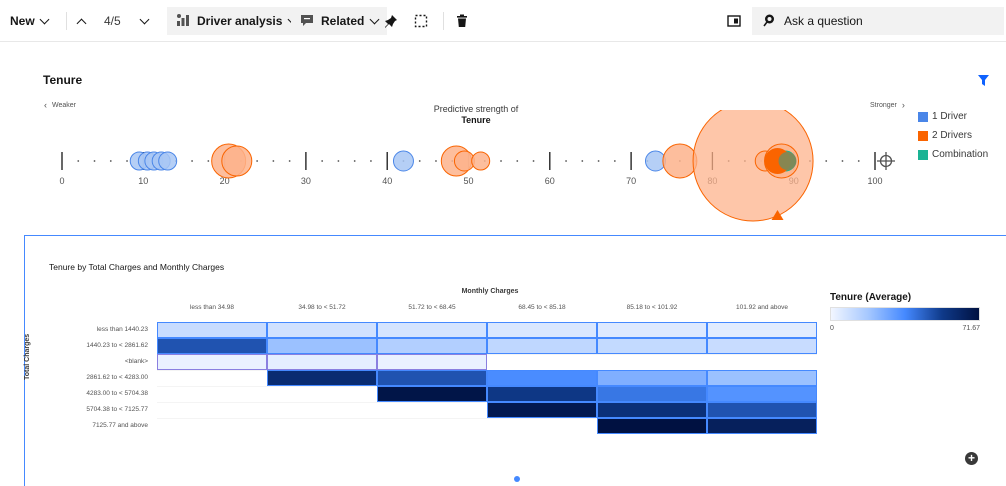 The width and height of the screenshot is (1006, 486). I want to click on column-label: less than 34.98, so click(212, 307).